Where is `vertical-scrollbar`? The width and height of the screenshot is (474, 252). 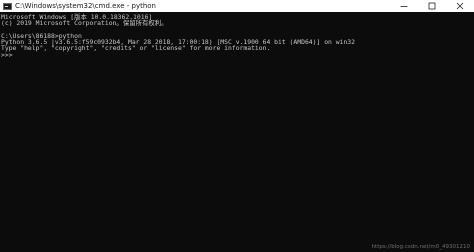
vertical-scrollbar is located at coordinates (471, 132).